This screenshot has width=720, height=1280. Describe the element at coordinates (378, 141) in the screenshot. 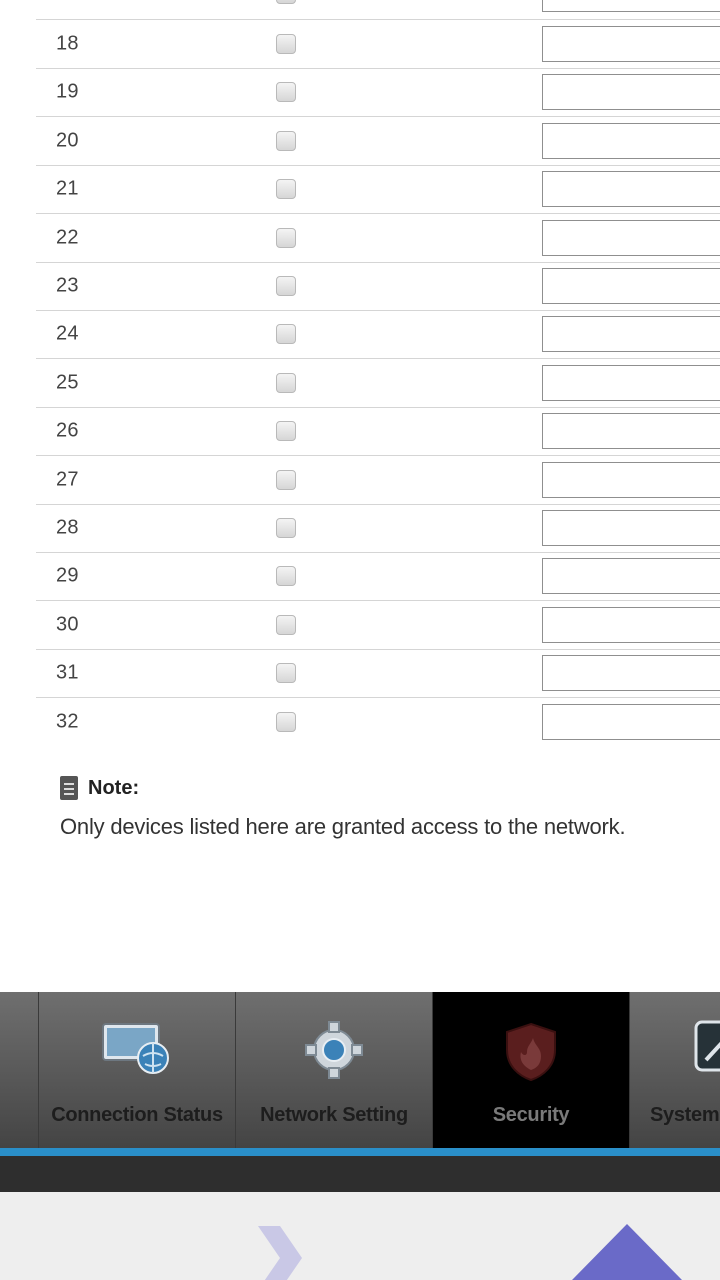

I see `table-row: 20` at that location.